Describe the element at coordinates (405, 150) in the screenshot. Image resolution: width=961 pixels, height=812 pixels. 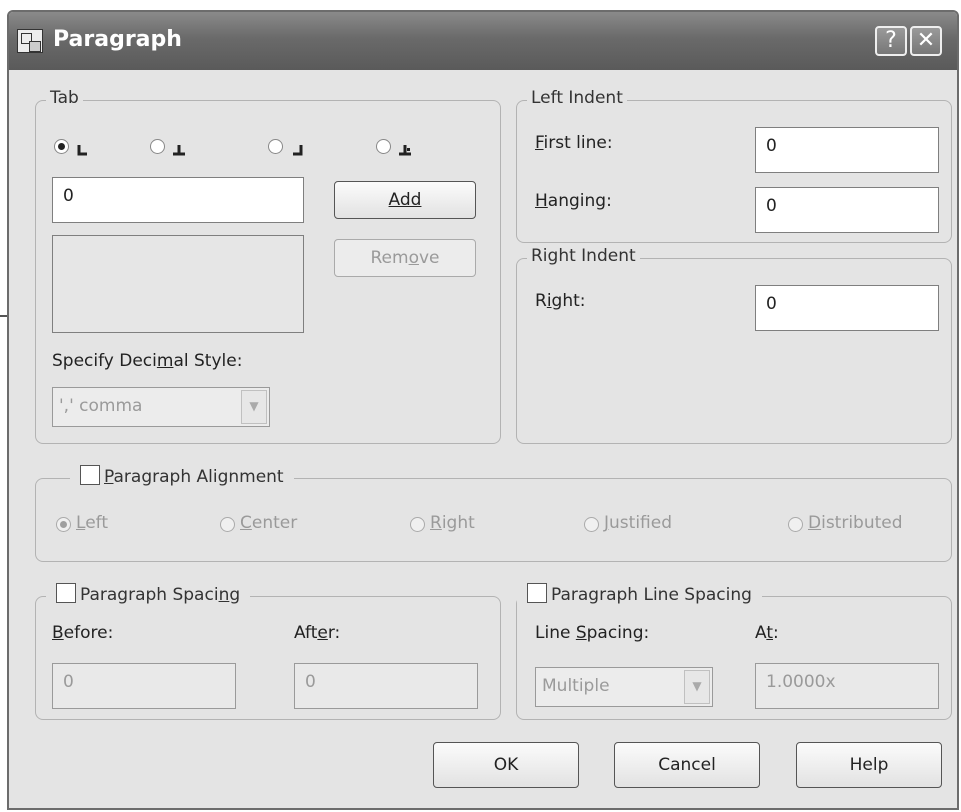
I see `decimal-tab-icon` at that location.